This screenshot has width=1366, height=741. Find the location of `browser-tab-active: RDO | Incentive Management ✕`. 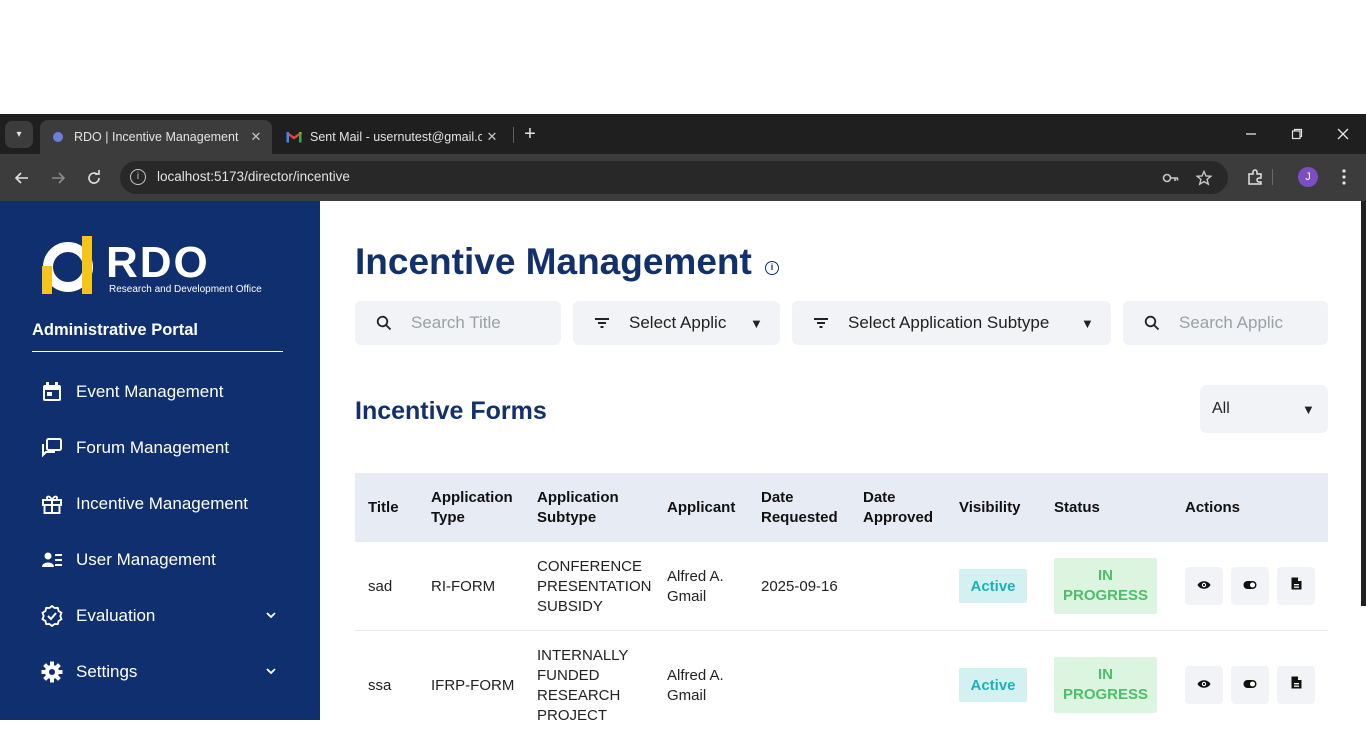

browser-tab-active: RDO | Incentive Management ✕ is located at coordinates (156, 137).